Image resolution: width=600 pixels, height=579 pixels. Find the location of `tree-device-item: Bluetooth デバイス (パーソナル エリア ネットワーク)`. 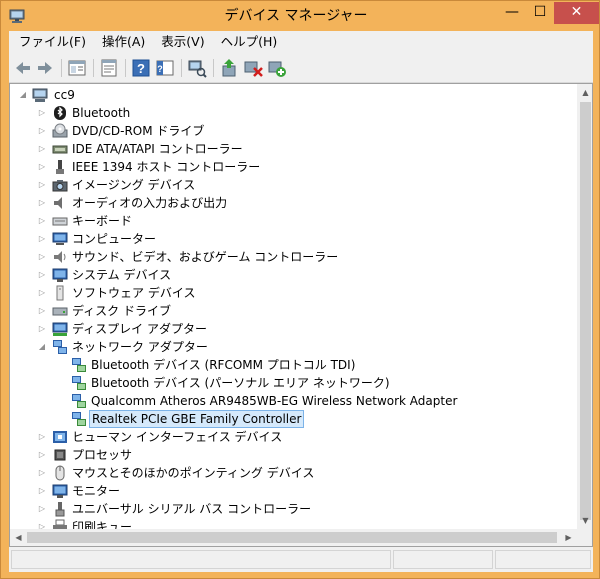

tree-device-item: Bluetooth デバイス (パーソナル エリア ネットワーク) is located at coordinates (293, 383).